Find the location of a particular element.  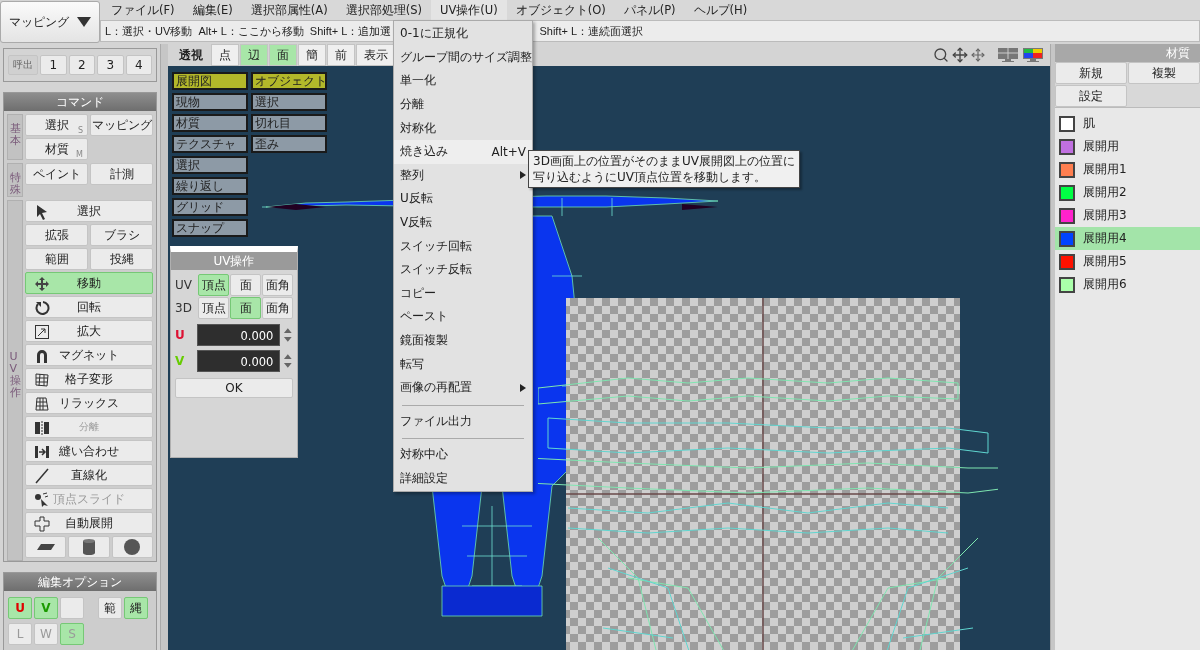

menu-entry: 整列 is located at coordinates (463, 175).